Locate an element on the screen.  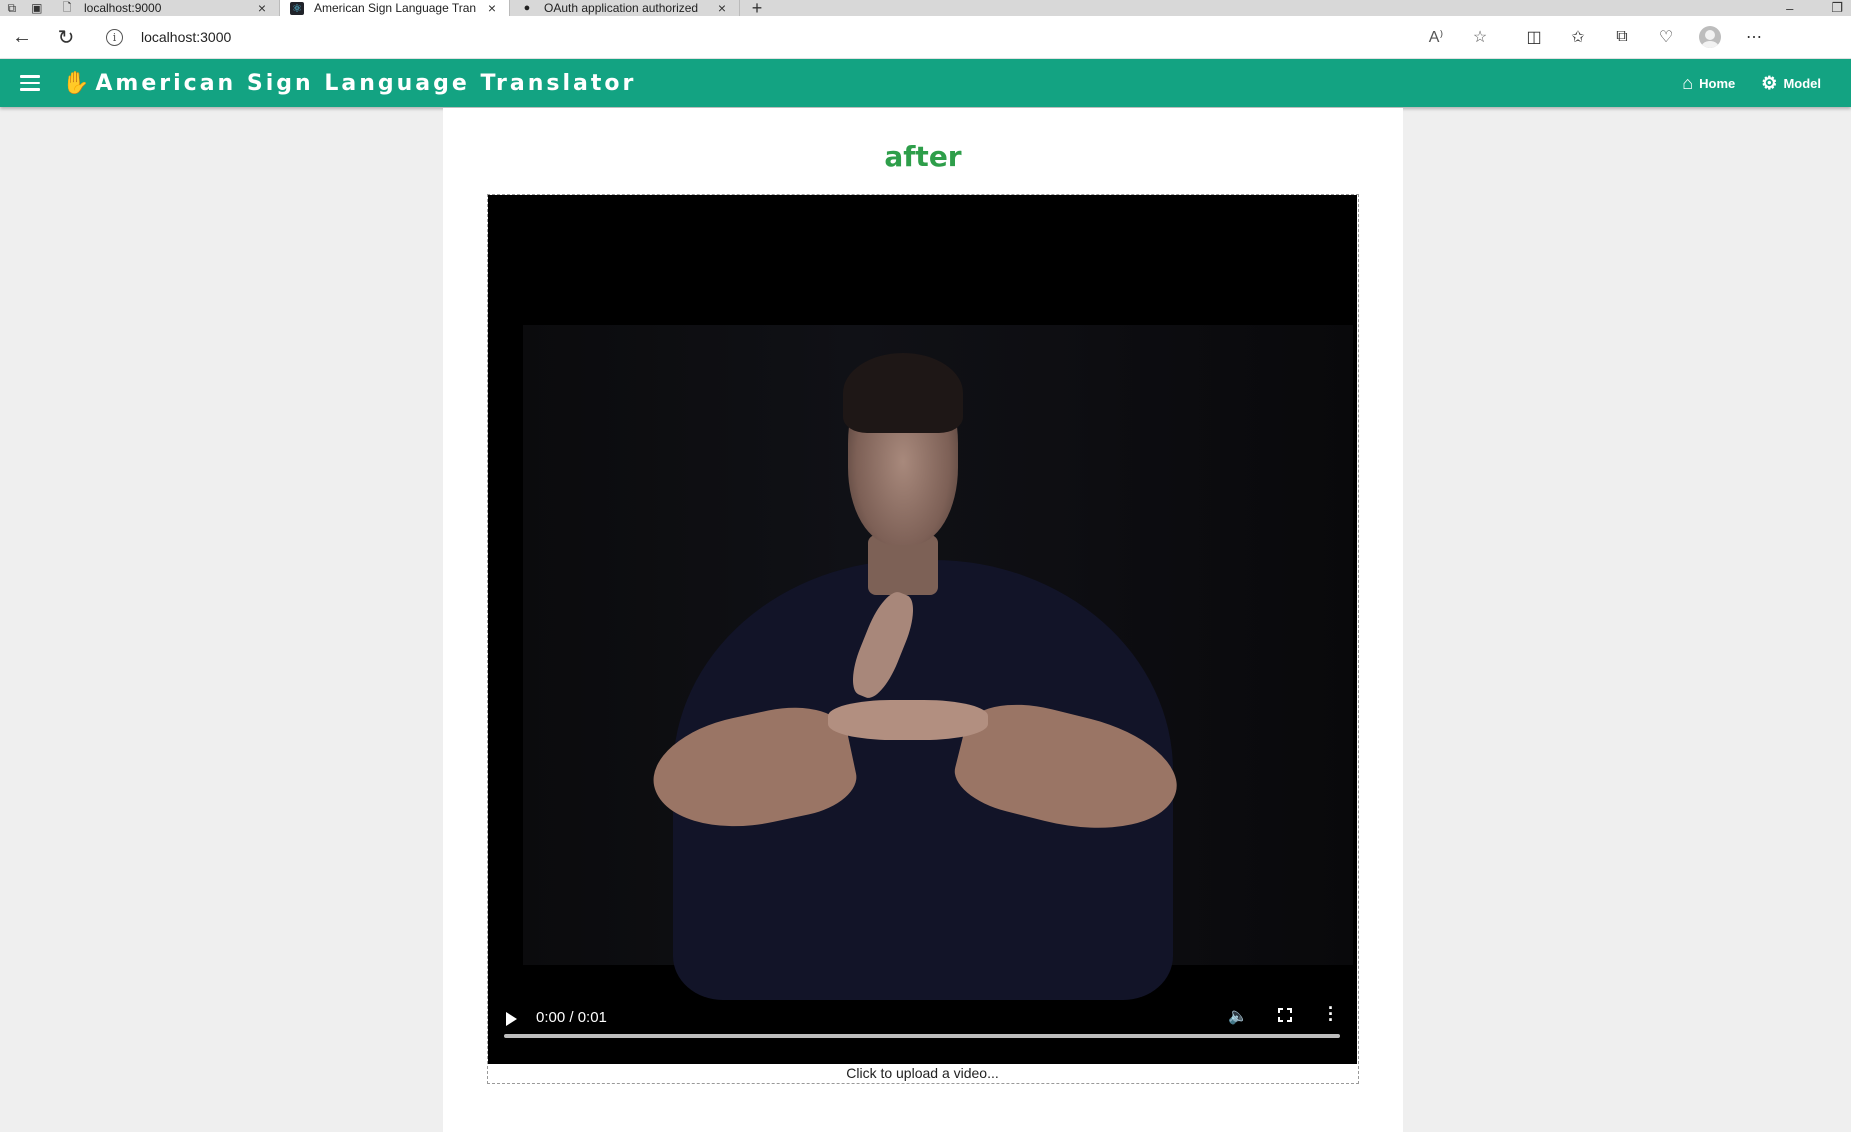
nav-model-link: ⚙ Model is located at coordinates (1791, 83).